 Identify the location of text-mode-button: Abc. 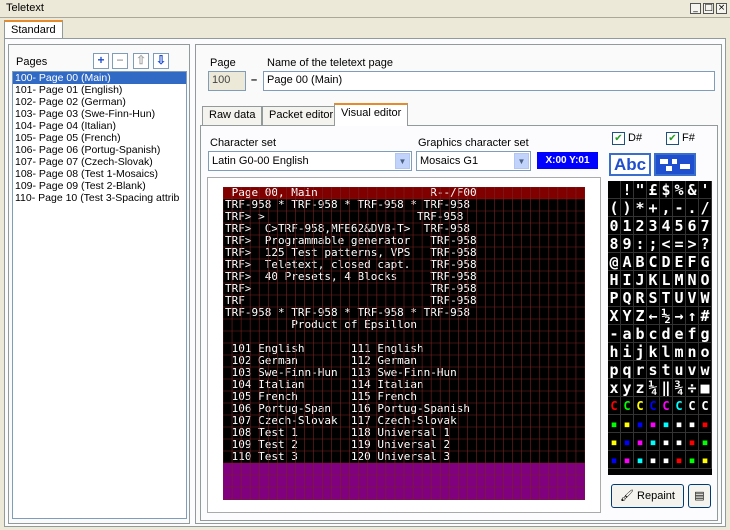
(630, 164).